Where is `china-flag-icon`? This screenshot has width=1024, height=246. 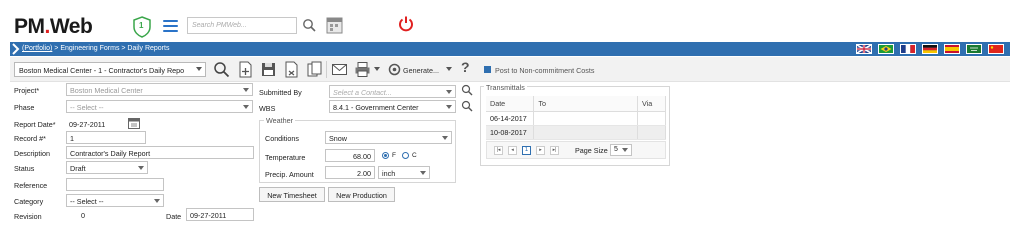 china-flag-icon is located at coordinates (996, 49).